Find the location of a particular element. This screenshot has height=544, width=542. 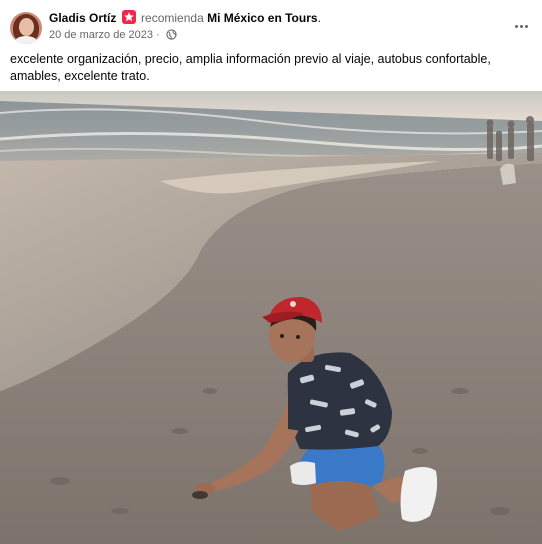

author-name-link: Gladis Ortíz is located at coordinates (82, 18).